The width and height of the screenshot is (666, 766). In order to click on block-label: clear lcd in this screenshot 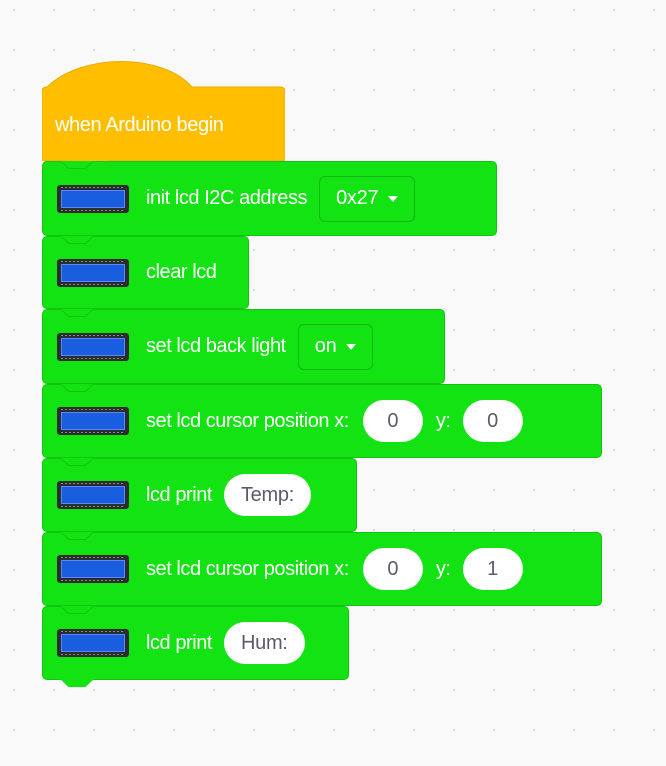, I will do `click(181, 272)`.